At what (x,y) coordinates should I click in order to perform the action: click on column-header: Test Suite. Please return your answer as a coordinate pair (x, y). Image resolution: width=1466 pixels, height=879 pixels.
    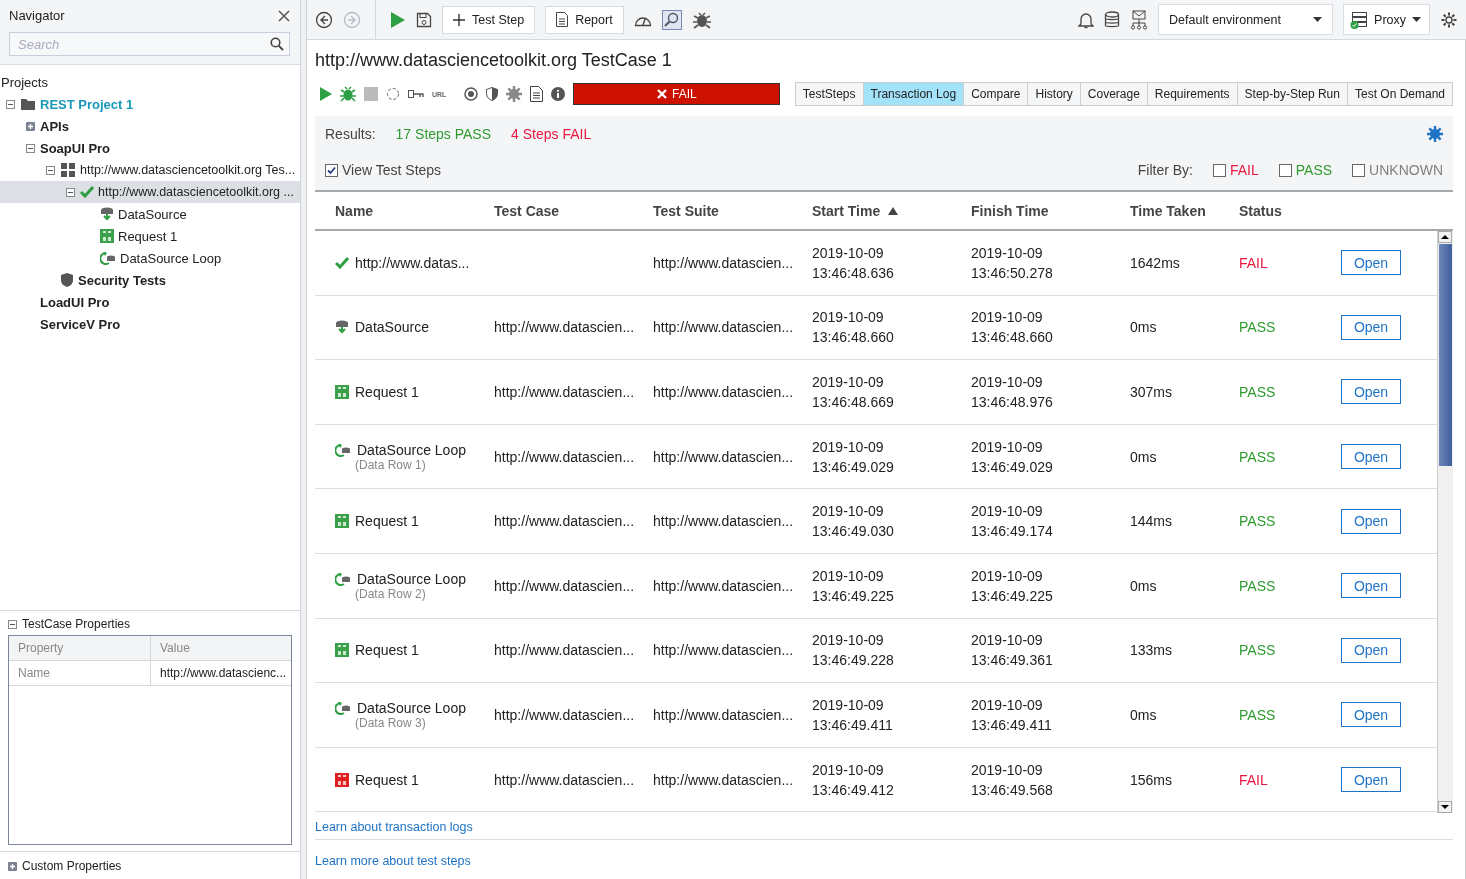
    Looking at the image, I should click on (732, 210).